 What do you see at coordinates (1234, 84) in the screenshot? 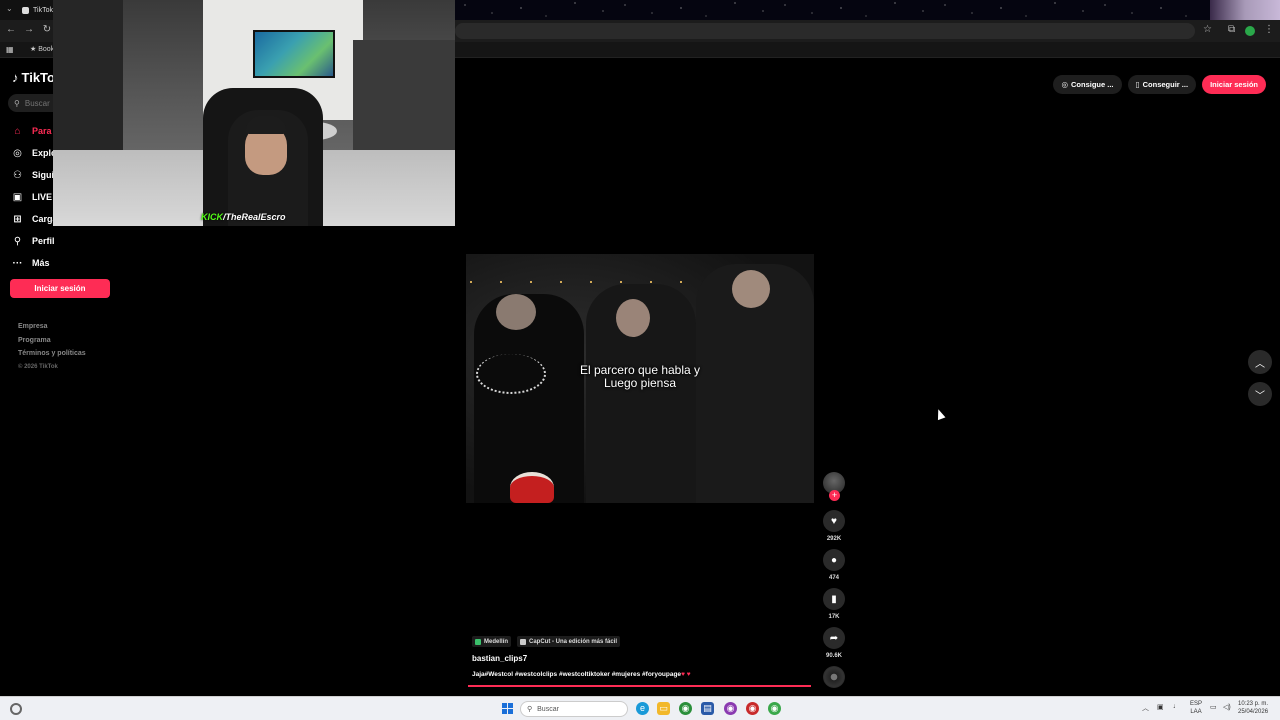
I see `top-login-button: Iniciar sesión` at bounding box center [1234, 84].